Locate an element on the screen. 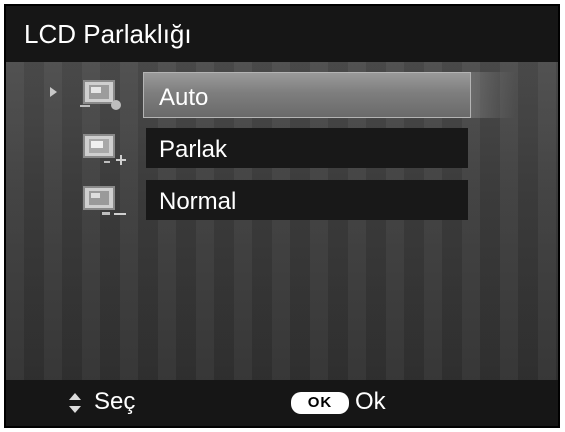 The width and height of the screenshot is (565, 432). lcd-brightness-auto-icon is located at coordinates (100, 95).